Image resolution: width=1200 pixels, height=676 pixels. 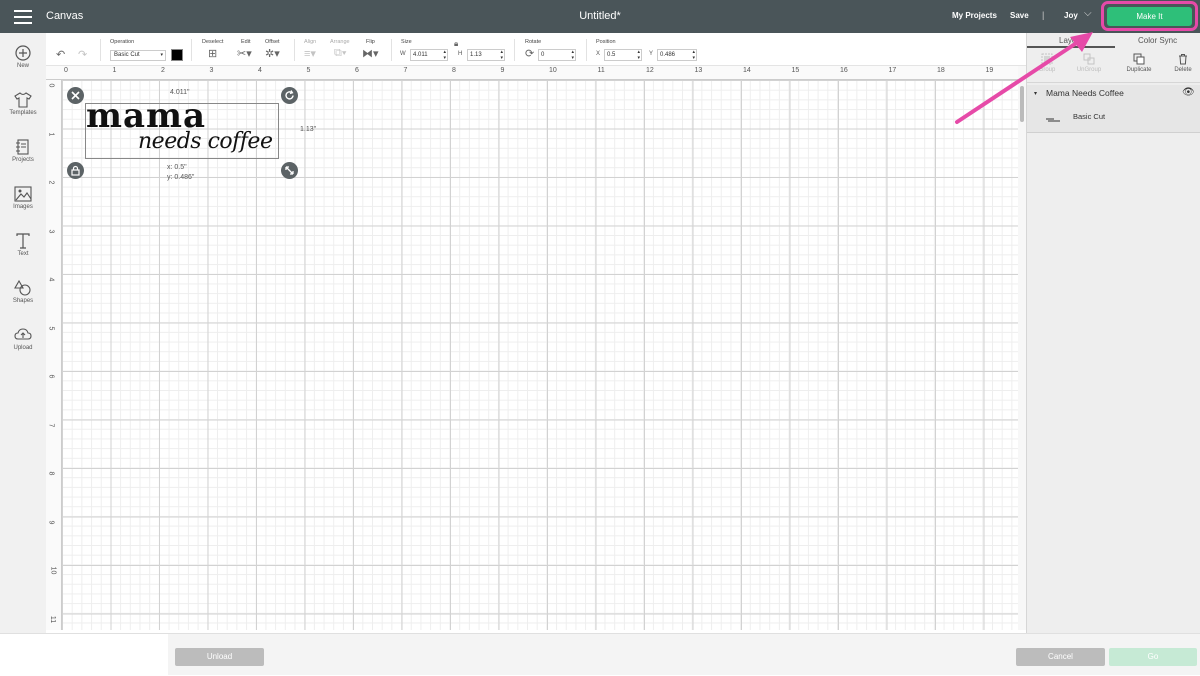 I want to click on edit-scissors-icon: ✂▾, so click(x=244, y=53).